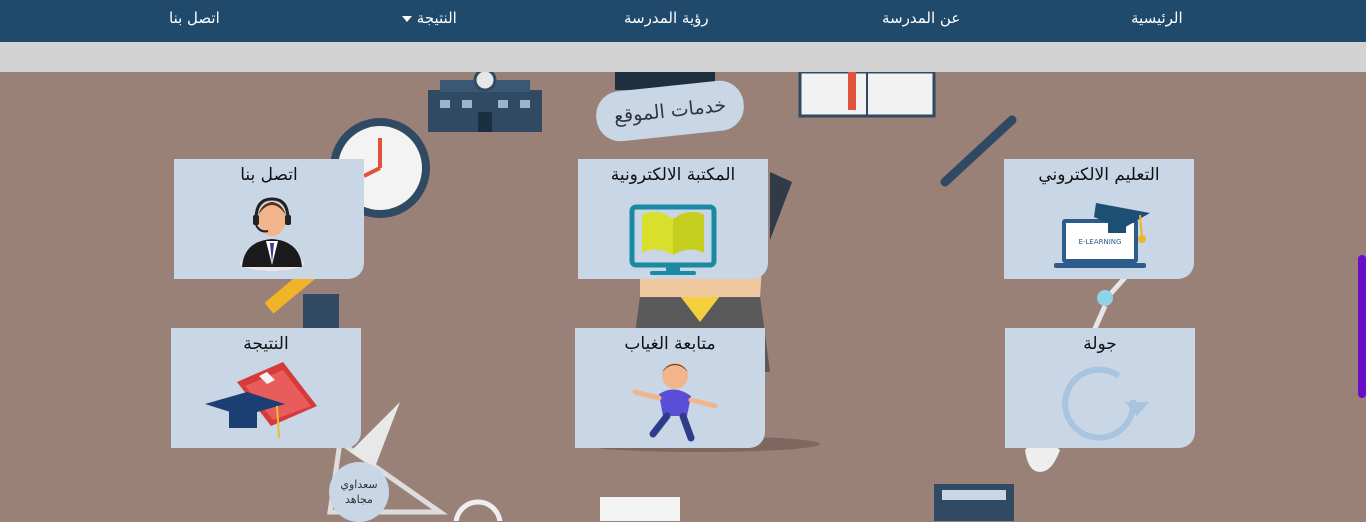  I want to click on nav-result-dropdown: النتيجة, so click(427, 18).